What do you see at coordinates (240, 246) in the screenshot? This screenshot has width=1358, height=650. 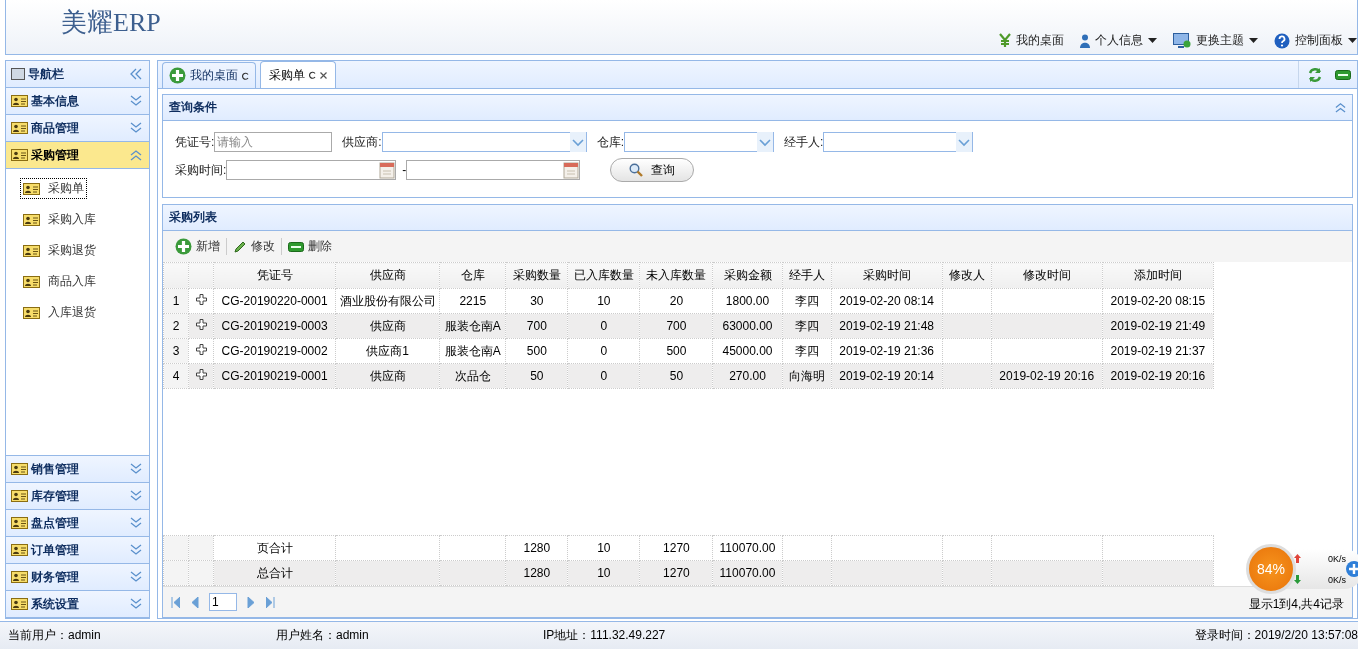 I see `pencil-icon` at bounding box center [240, 246].